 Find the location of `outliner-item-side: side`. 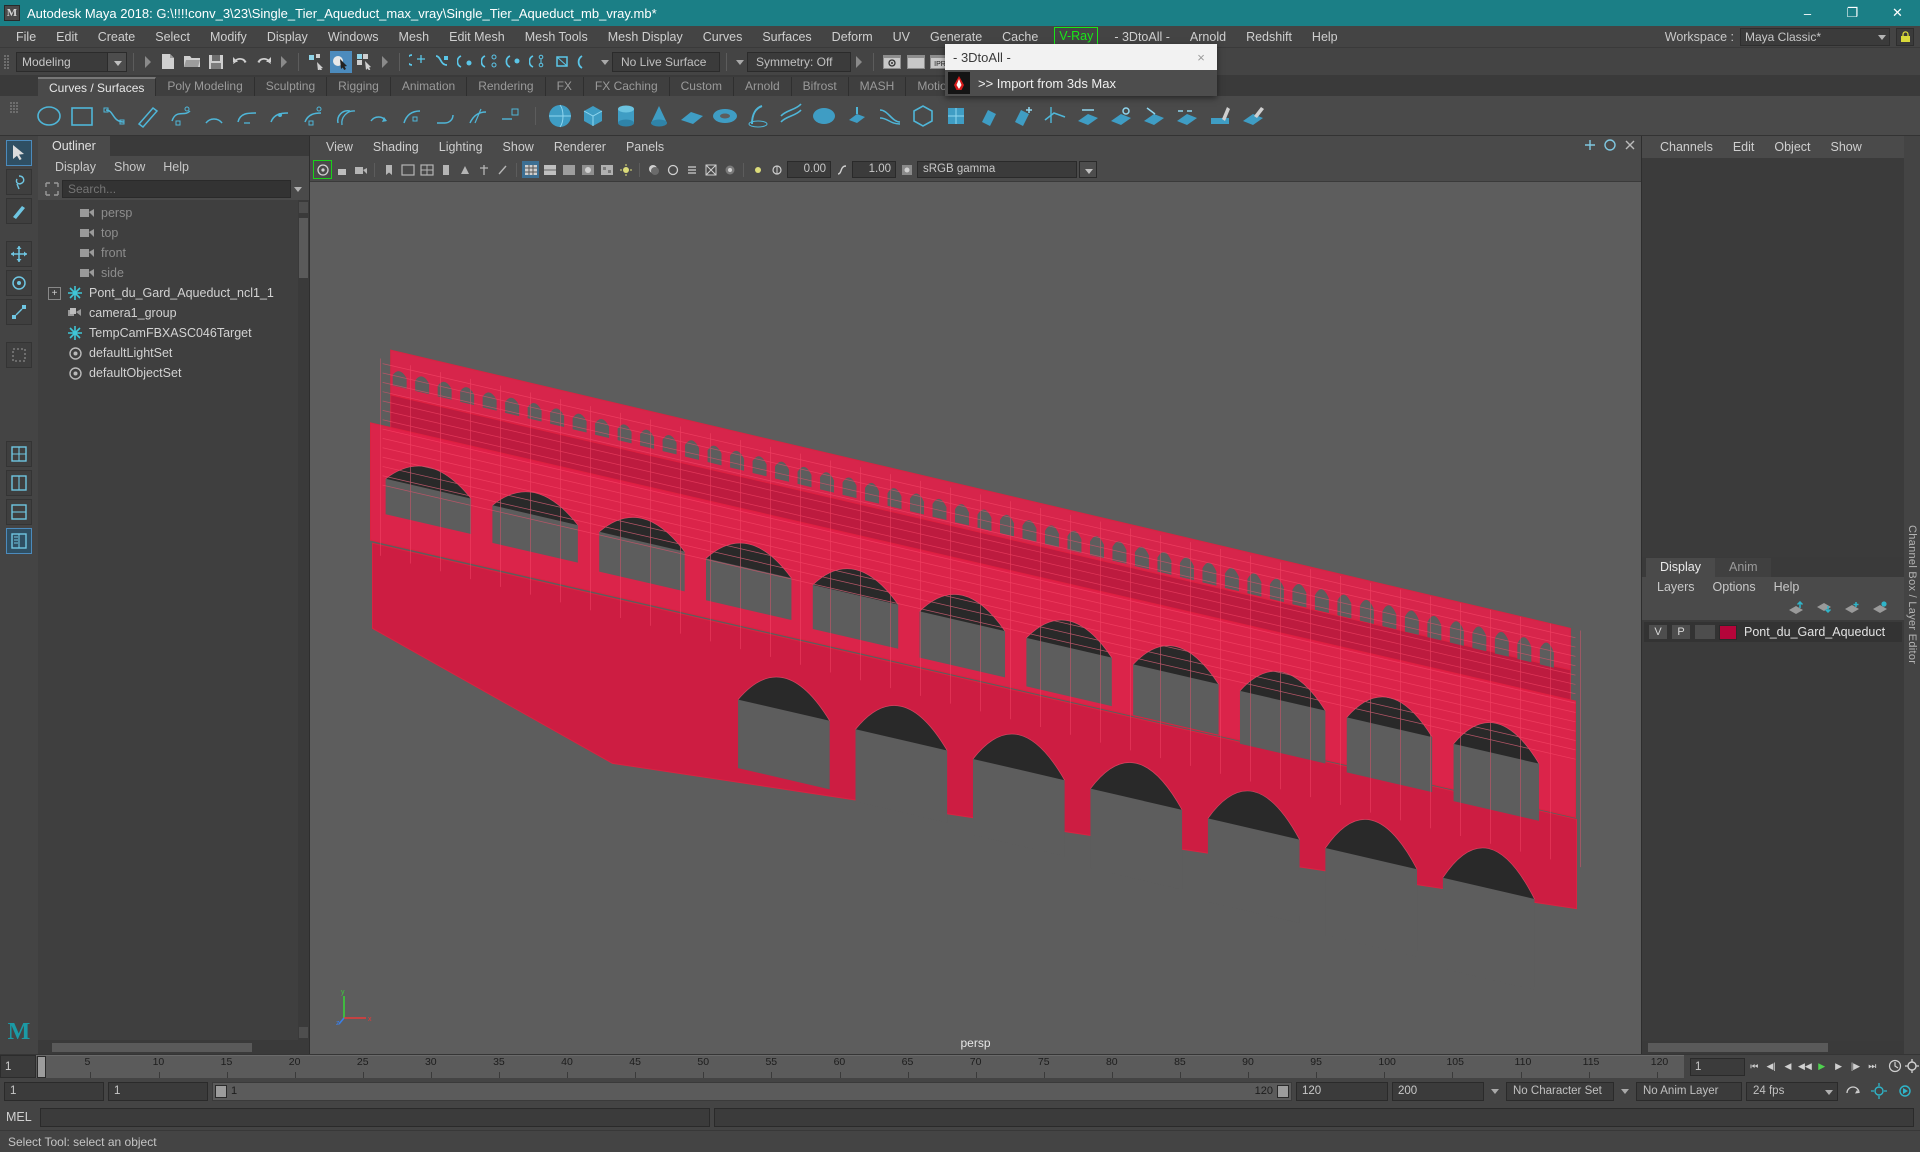

outliner-item-side: side is located at coordinates (173, 273).